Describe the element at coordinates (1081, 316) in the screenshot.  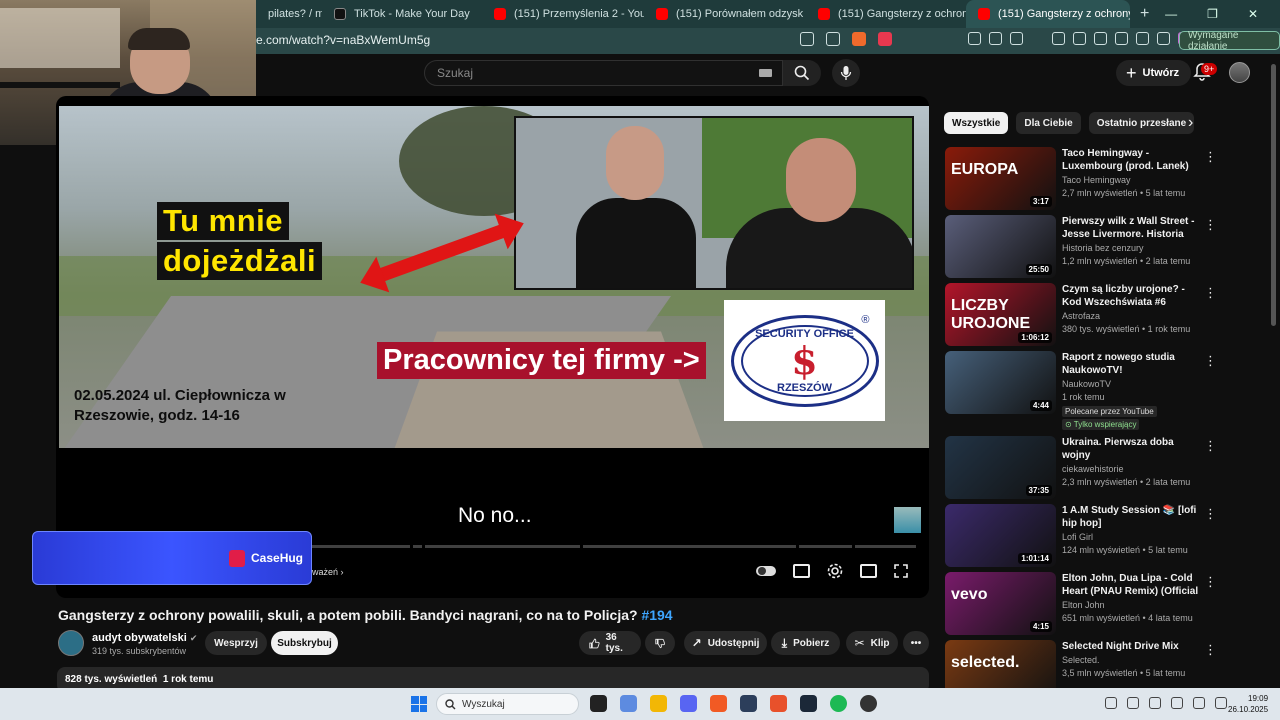
I see `recommendation-channel: Astrofaza` at that location.